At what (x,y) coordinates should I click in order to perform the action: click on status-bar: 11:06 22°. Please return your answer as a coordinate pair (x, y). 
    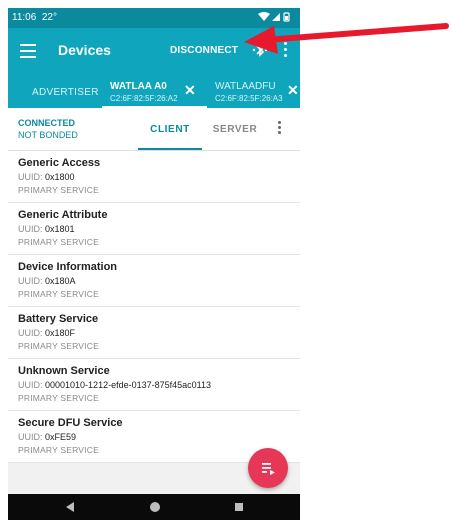
    Looking at the image, I should click on (154, 18).